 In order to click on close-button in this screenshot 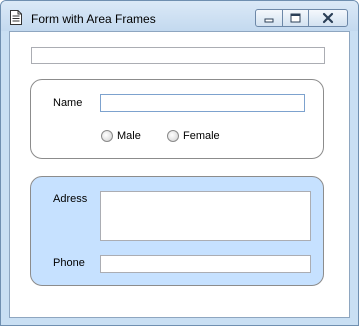, I will do `click(328, 18)`.